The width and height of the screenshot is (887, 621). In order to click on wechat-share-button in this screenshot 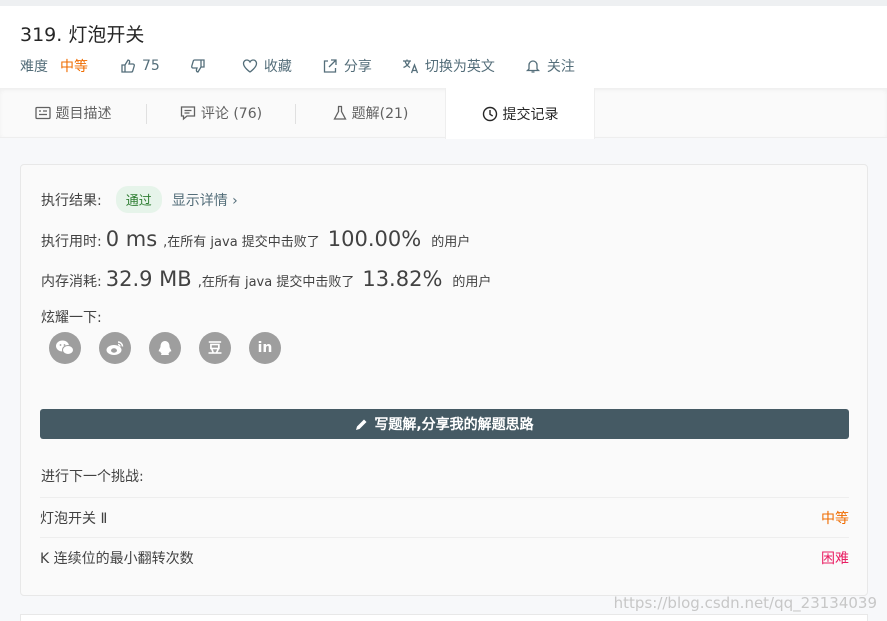, I will do `click(65, 348)`.